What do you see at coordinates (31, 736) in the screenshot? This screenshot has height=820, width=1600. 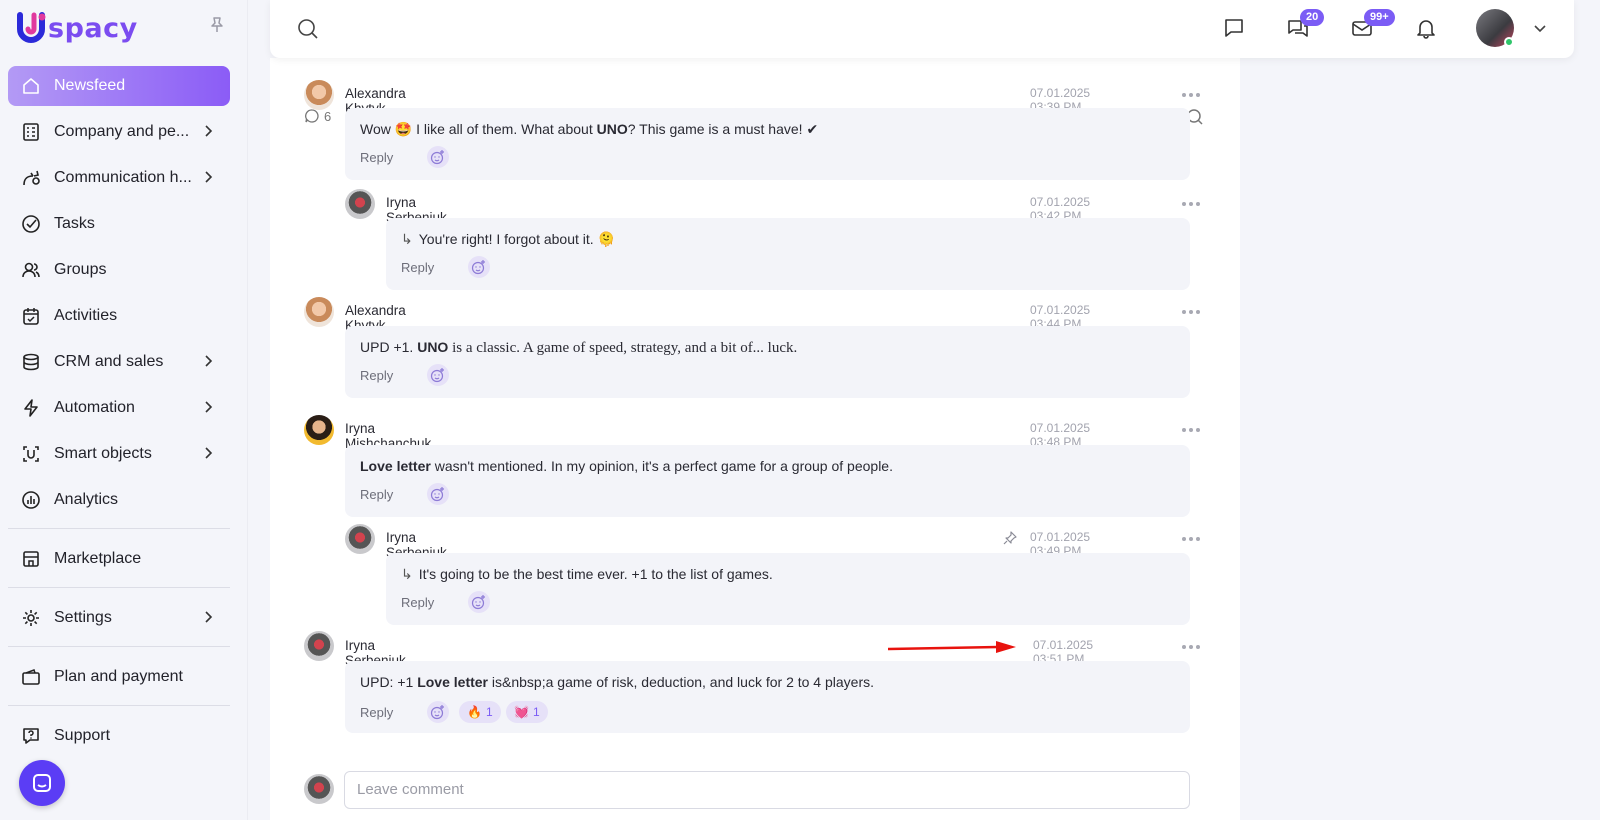 I see `help-icon` at bounding box center [31, 736].